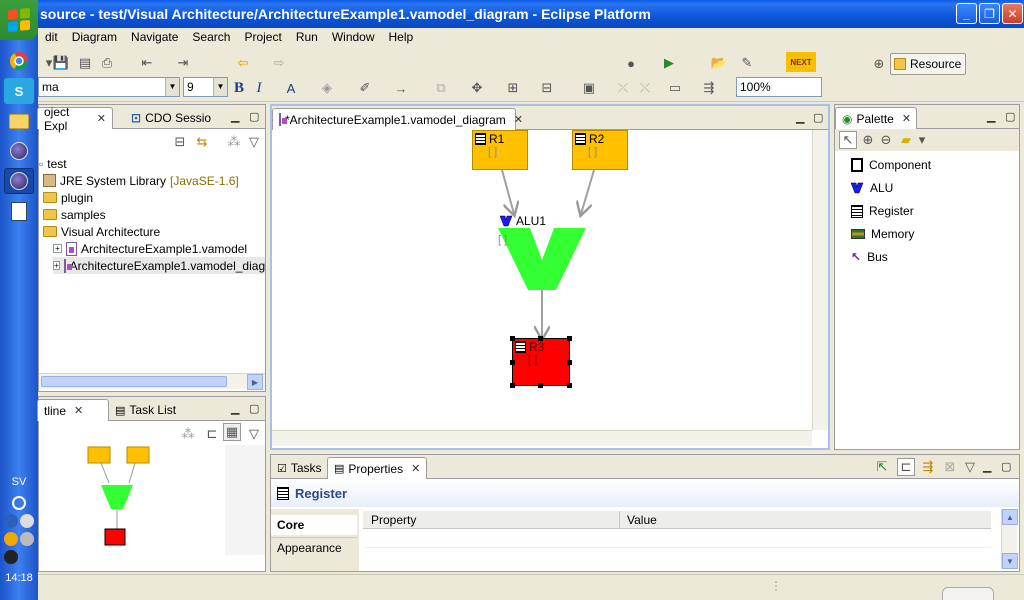 This screenshot has height=600, width=1024. I want to click on tree-icon: ⊏, so click(212, 434).